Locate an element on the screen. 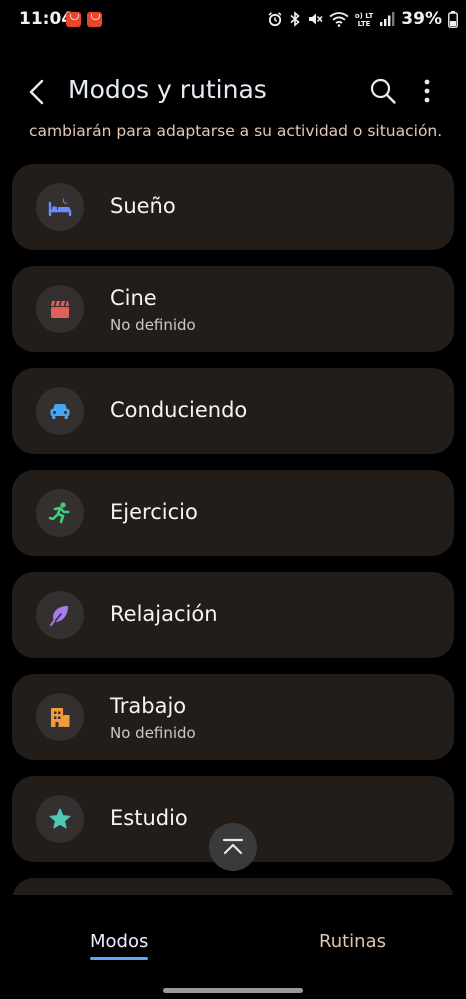 The width and height of the screenshot is (466, 999). mode-card-conduciendo: Conduciendo is located at coordinates (233, 411).